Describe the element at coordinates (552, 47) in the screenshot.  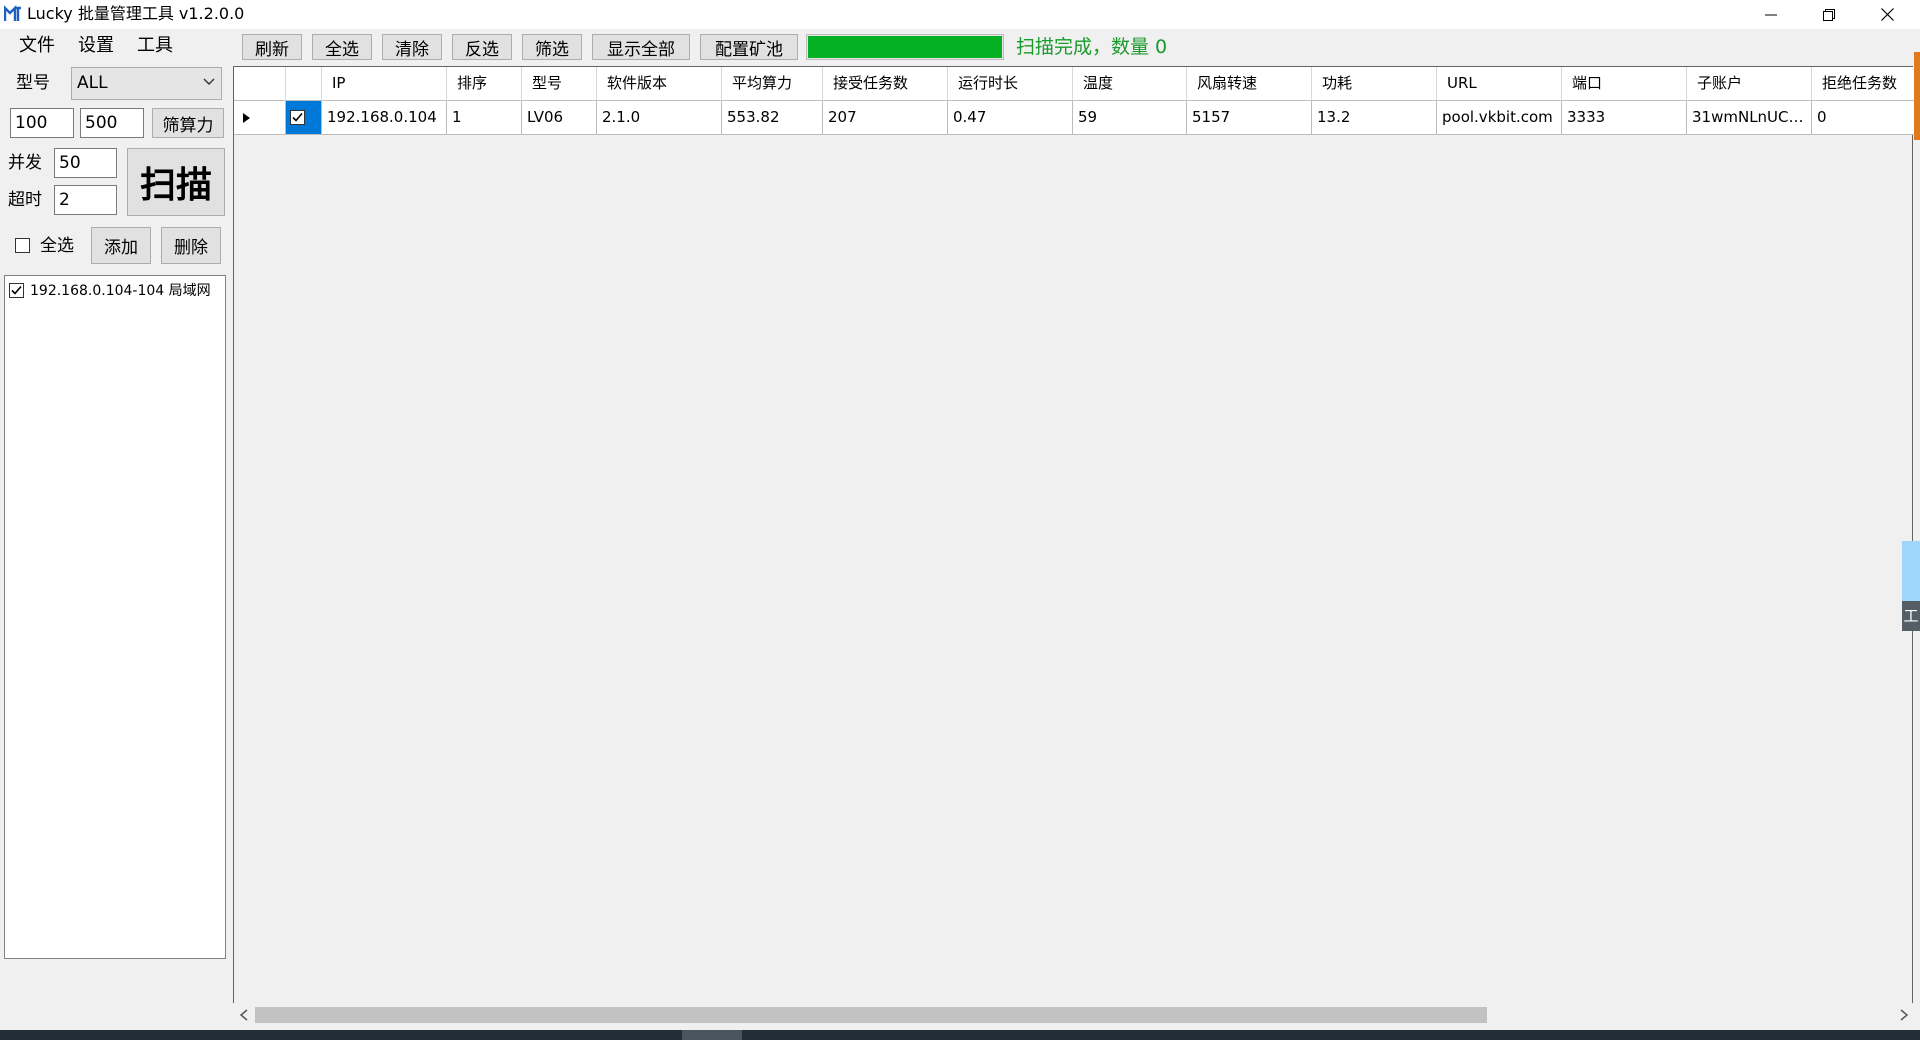
I see `filter-button: 筛选` at that location.